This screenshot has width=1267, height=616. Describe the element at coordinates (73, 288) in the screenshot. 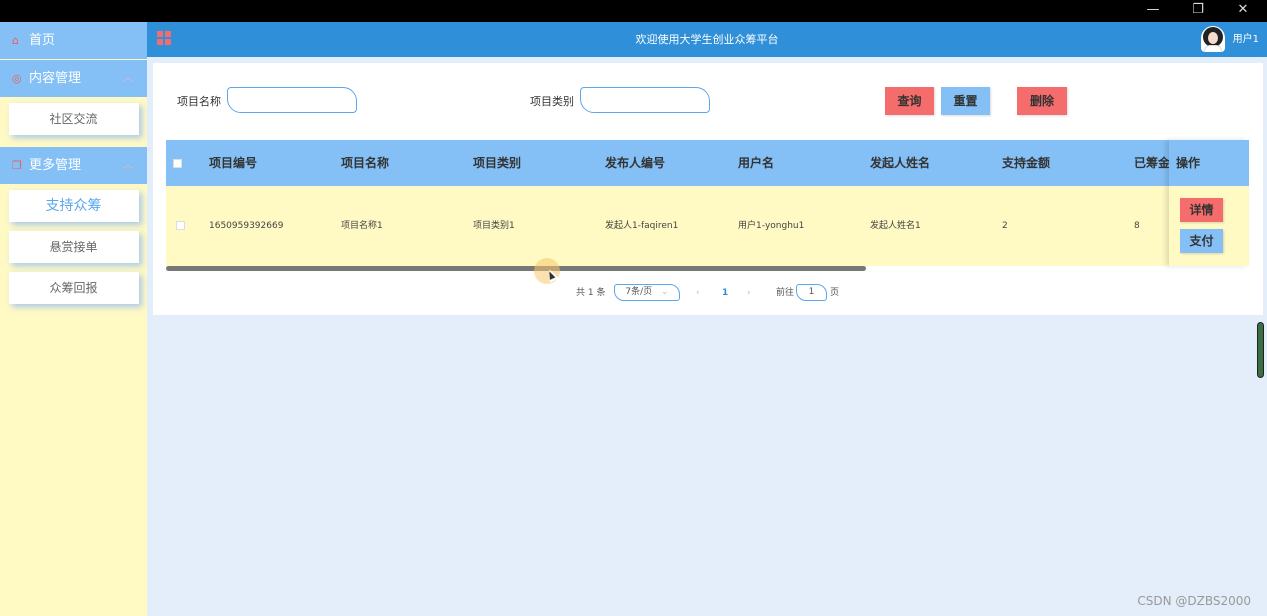

I see `sidebar-item-crowdfunding-rewards: 众筹回报` at that location.